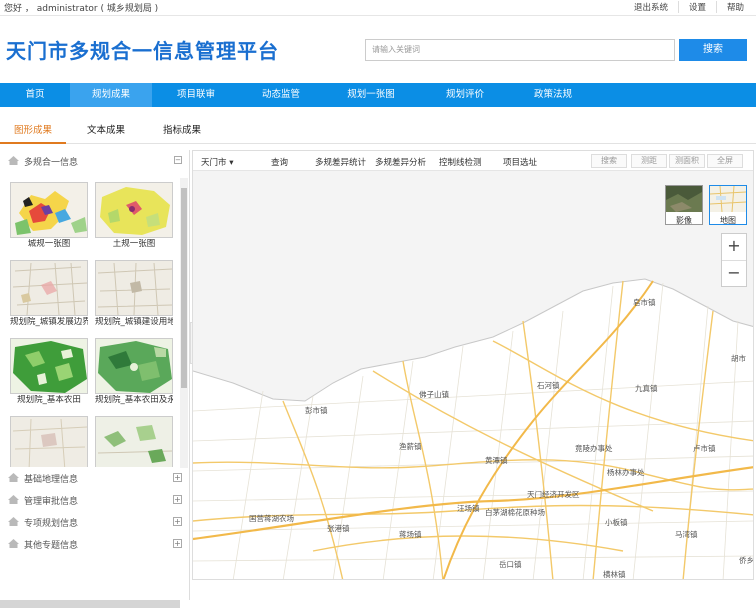 The image size is (756, 608). What do you see at coordinates (510, 564) in the screenshot?
I see `map-label: 岳口镇` at bounding box center [510, 564].